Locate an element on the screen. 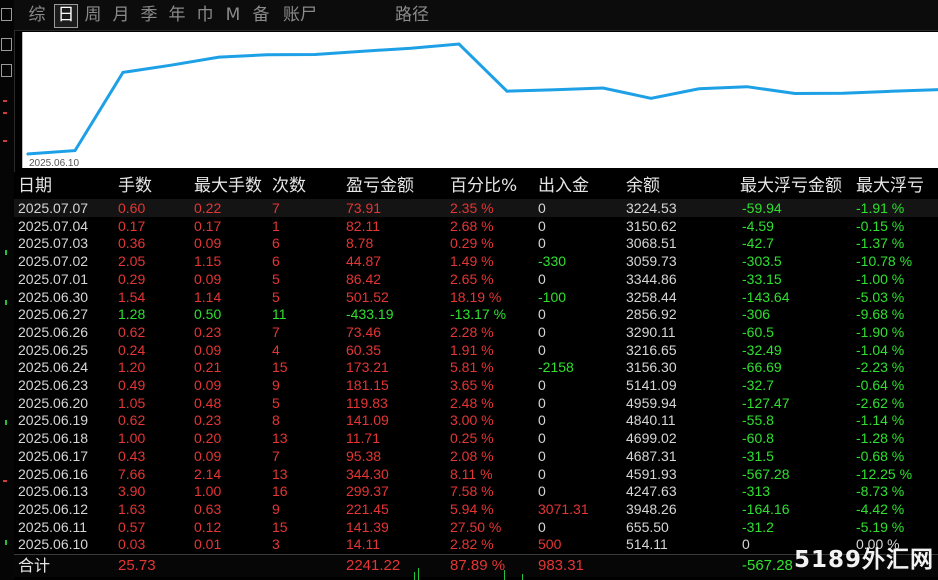  cell-lots: 0.24 is located at coordinates (132, 349).